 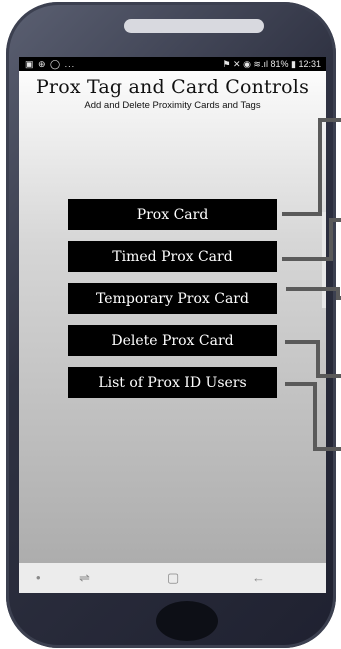 I want to click on connector-line-list-prox-id-users, so click(x=313, y=416).